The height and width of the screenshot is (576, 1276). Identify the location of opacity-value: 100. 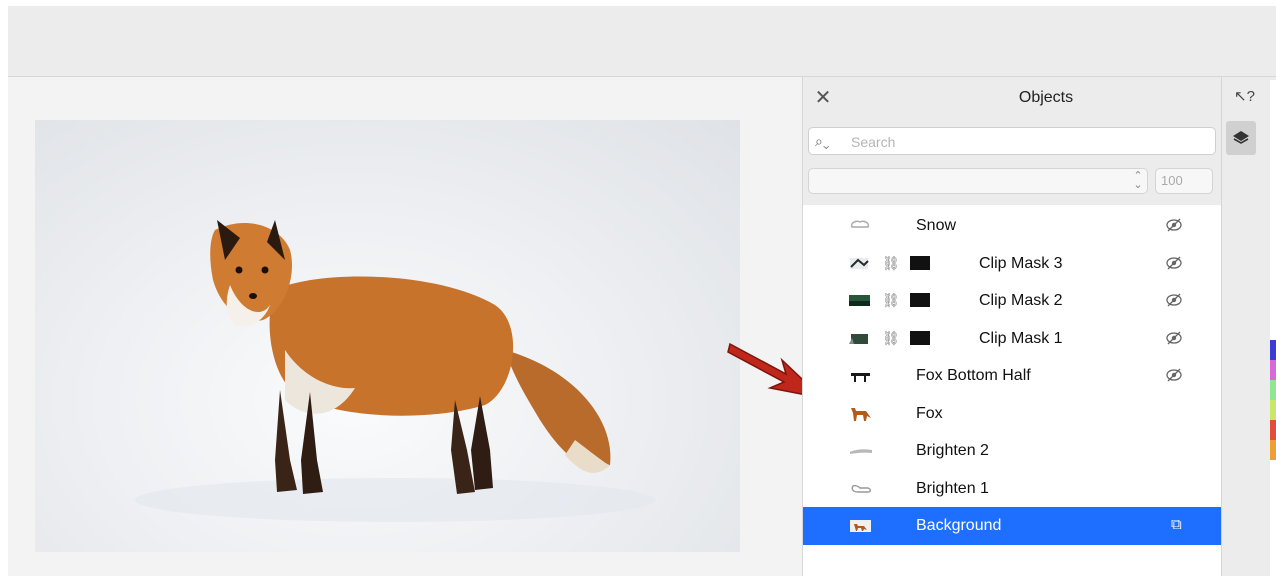
(1172, 180).